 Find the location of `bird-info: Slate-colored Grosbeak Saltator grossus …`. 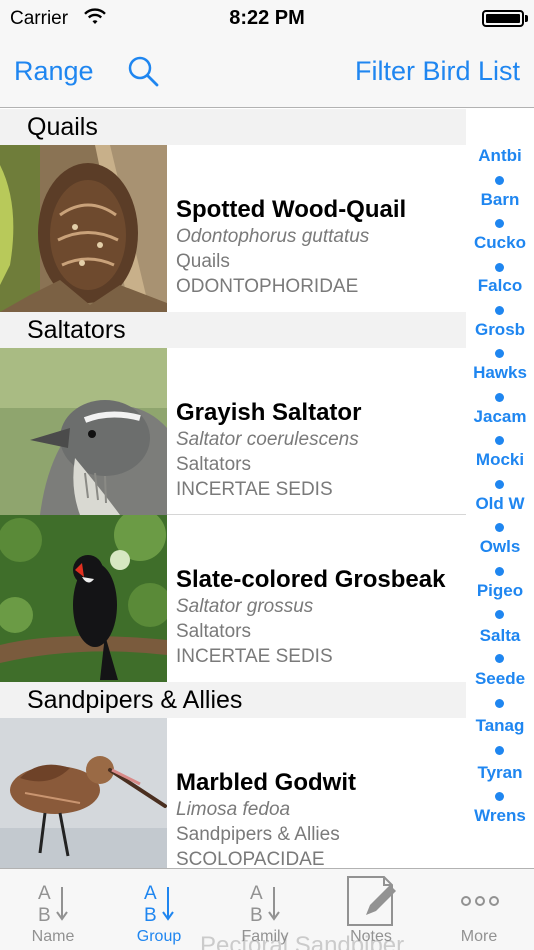

bird-info: Slate-colored Grosbeak Saltator grossus … is located at coordinates (321, 617).